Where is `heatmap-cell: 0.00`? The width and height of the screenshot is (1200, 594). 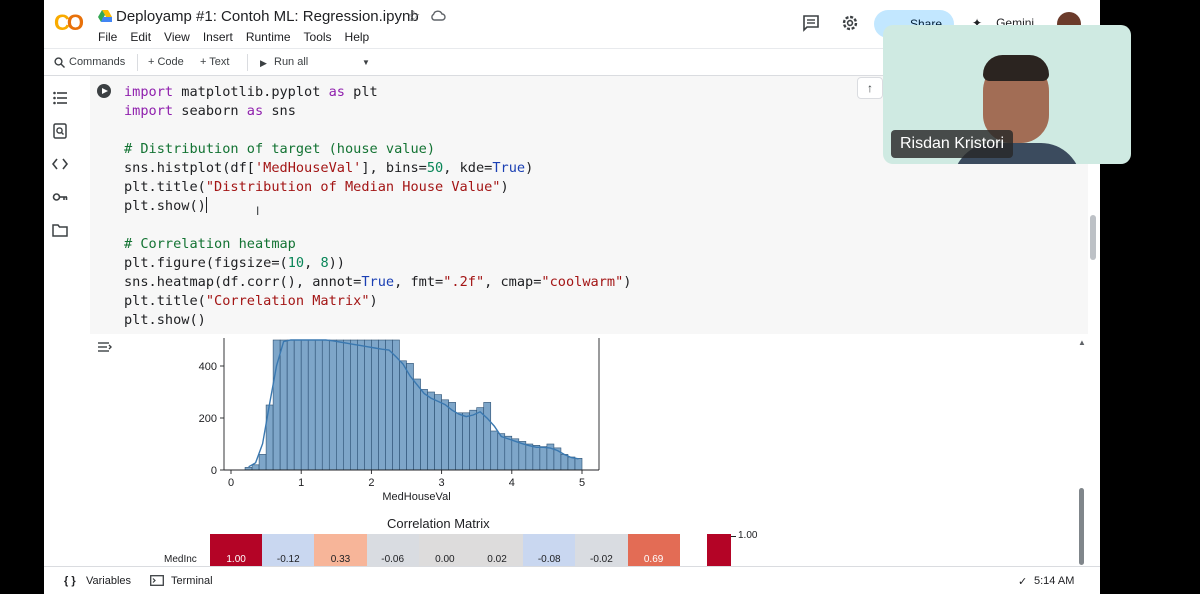 heatmap-cell: 0.00 is located at coordinates (444, 550).